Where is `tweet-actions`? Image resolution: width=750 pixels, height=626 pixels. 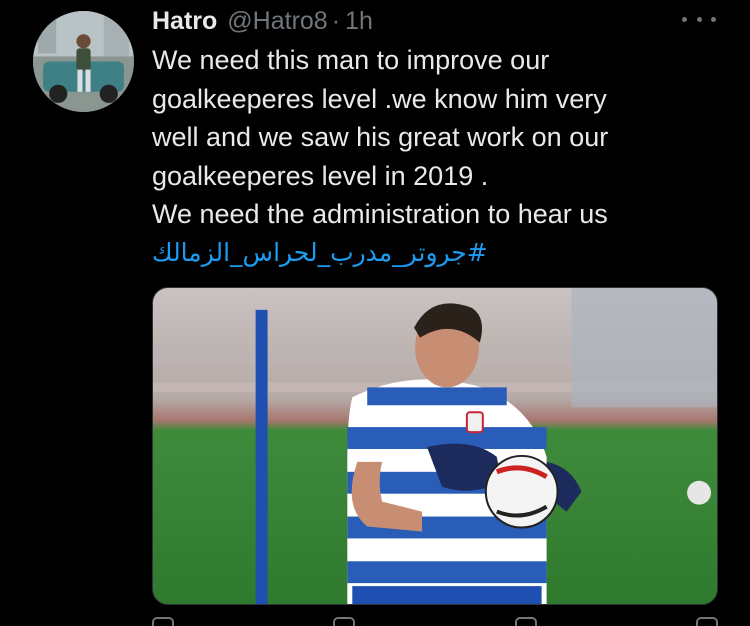 tweet-actions is located at coordinates (435, 621).